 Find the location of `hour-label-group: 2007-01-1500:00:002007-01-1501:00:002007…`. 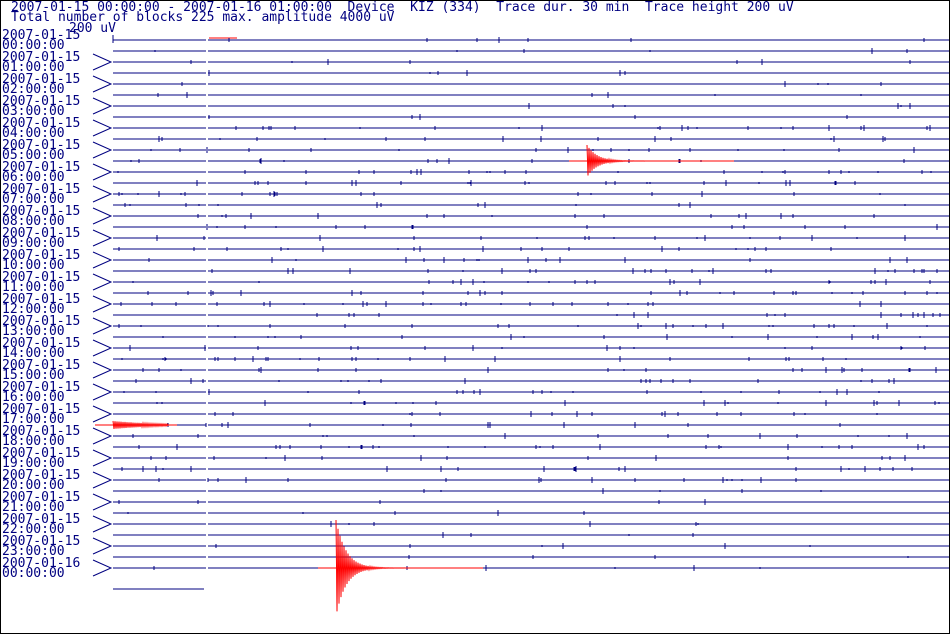

hour-label-group: 2007-01-1500:00:002007-01-1501:00:002007… is located at coordinates (57, 304).